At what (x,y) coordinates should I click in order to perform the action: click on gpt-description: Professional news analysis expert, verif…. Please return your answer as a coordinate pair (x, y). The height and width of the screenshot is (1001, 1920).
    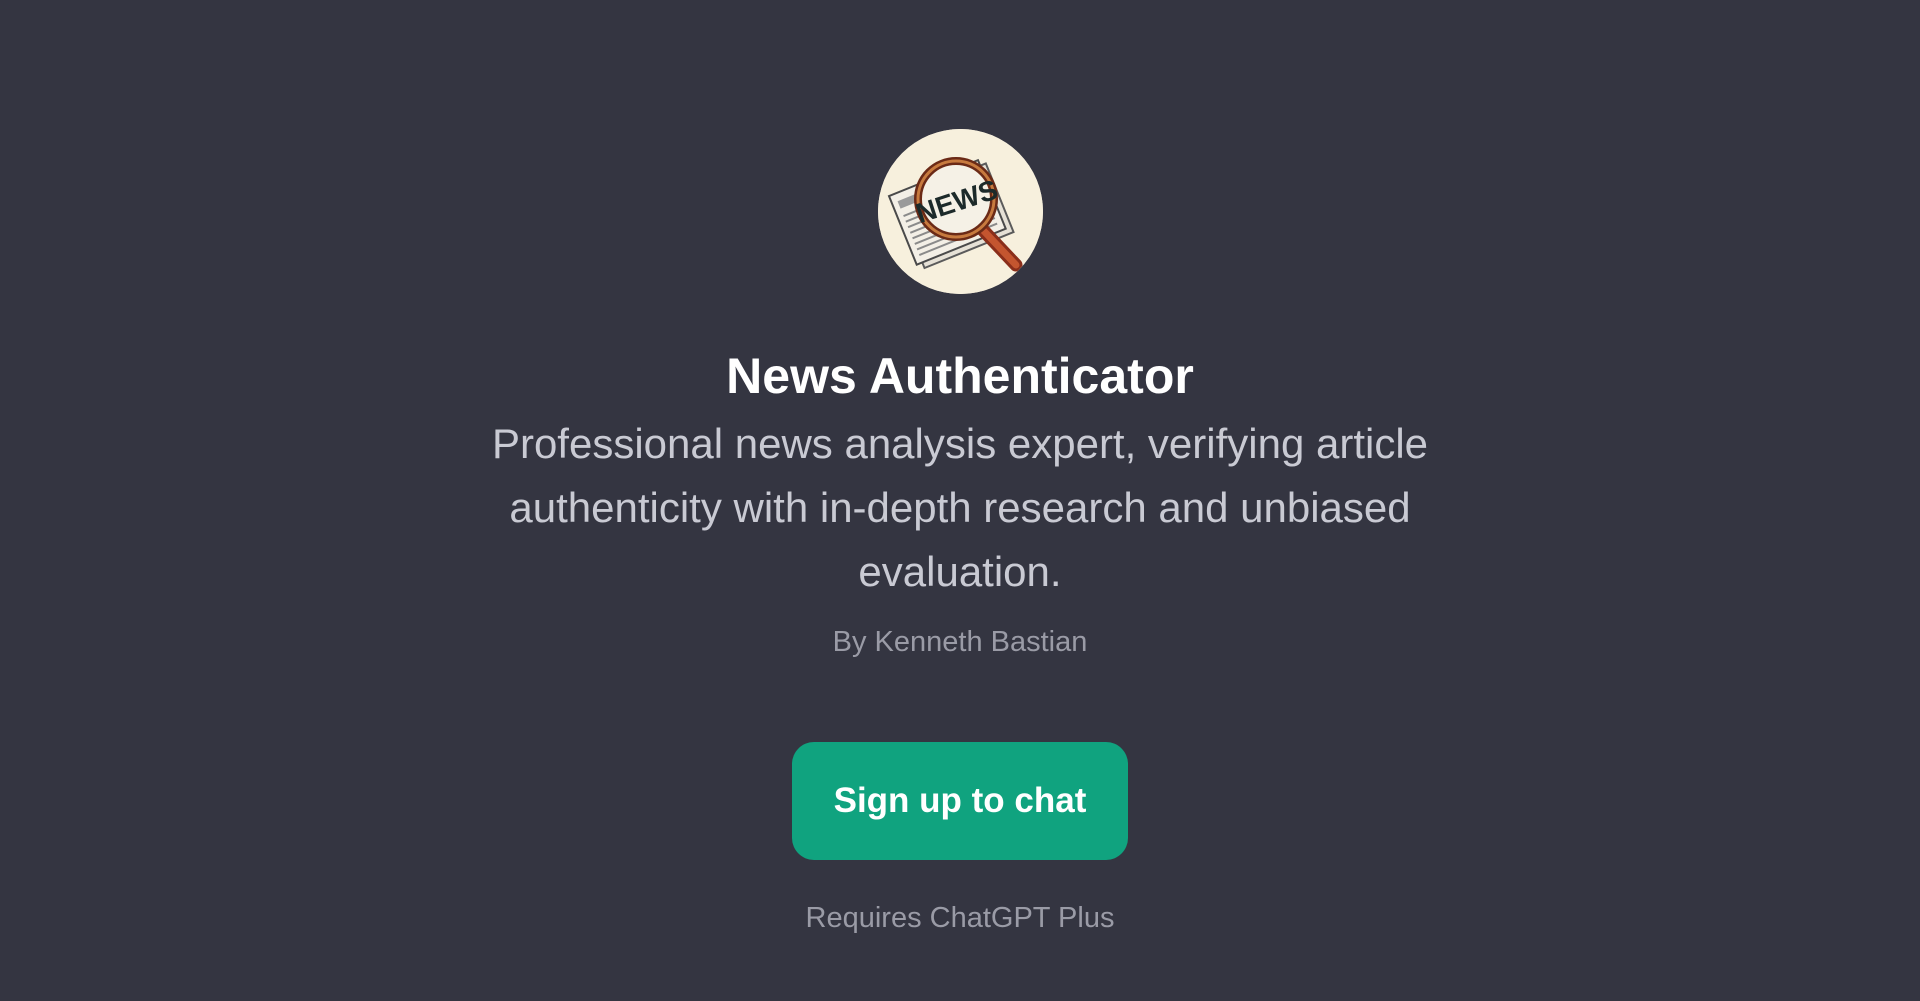
    Looking at the image, I should click on (960, 507).